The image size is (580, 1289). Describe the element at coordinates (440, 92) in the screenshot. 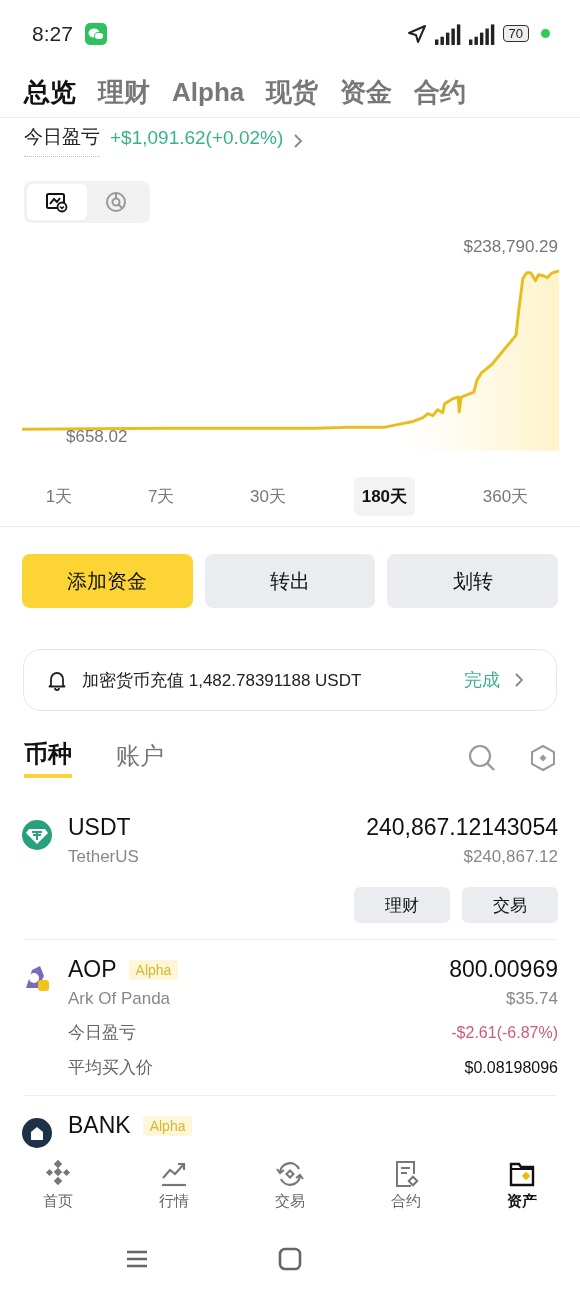

I see `tab: 合约` at that location.